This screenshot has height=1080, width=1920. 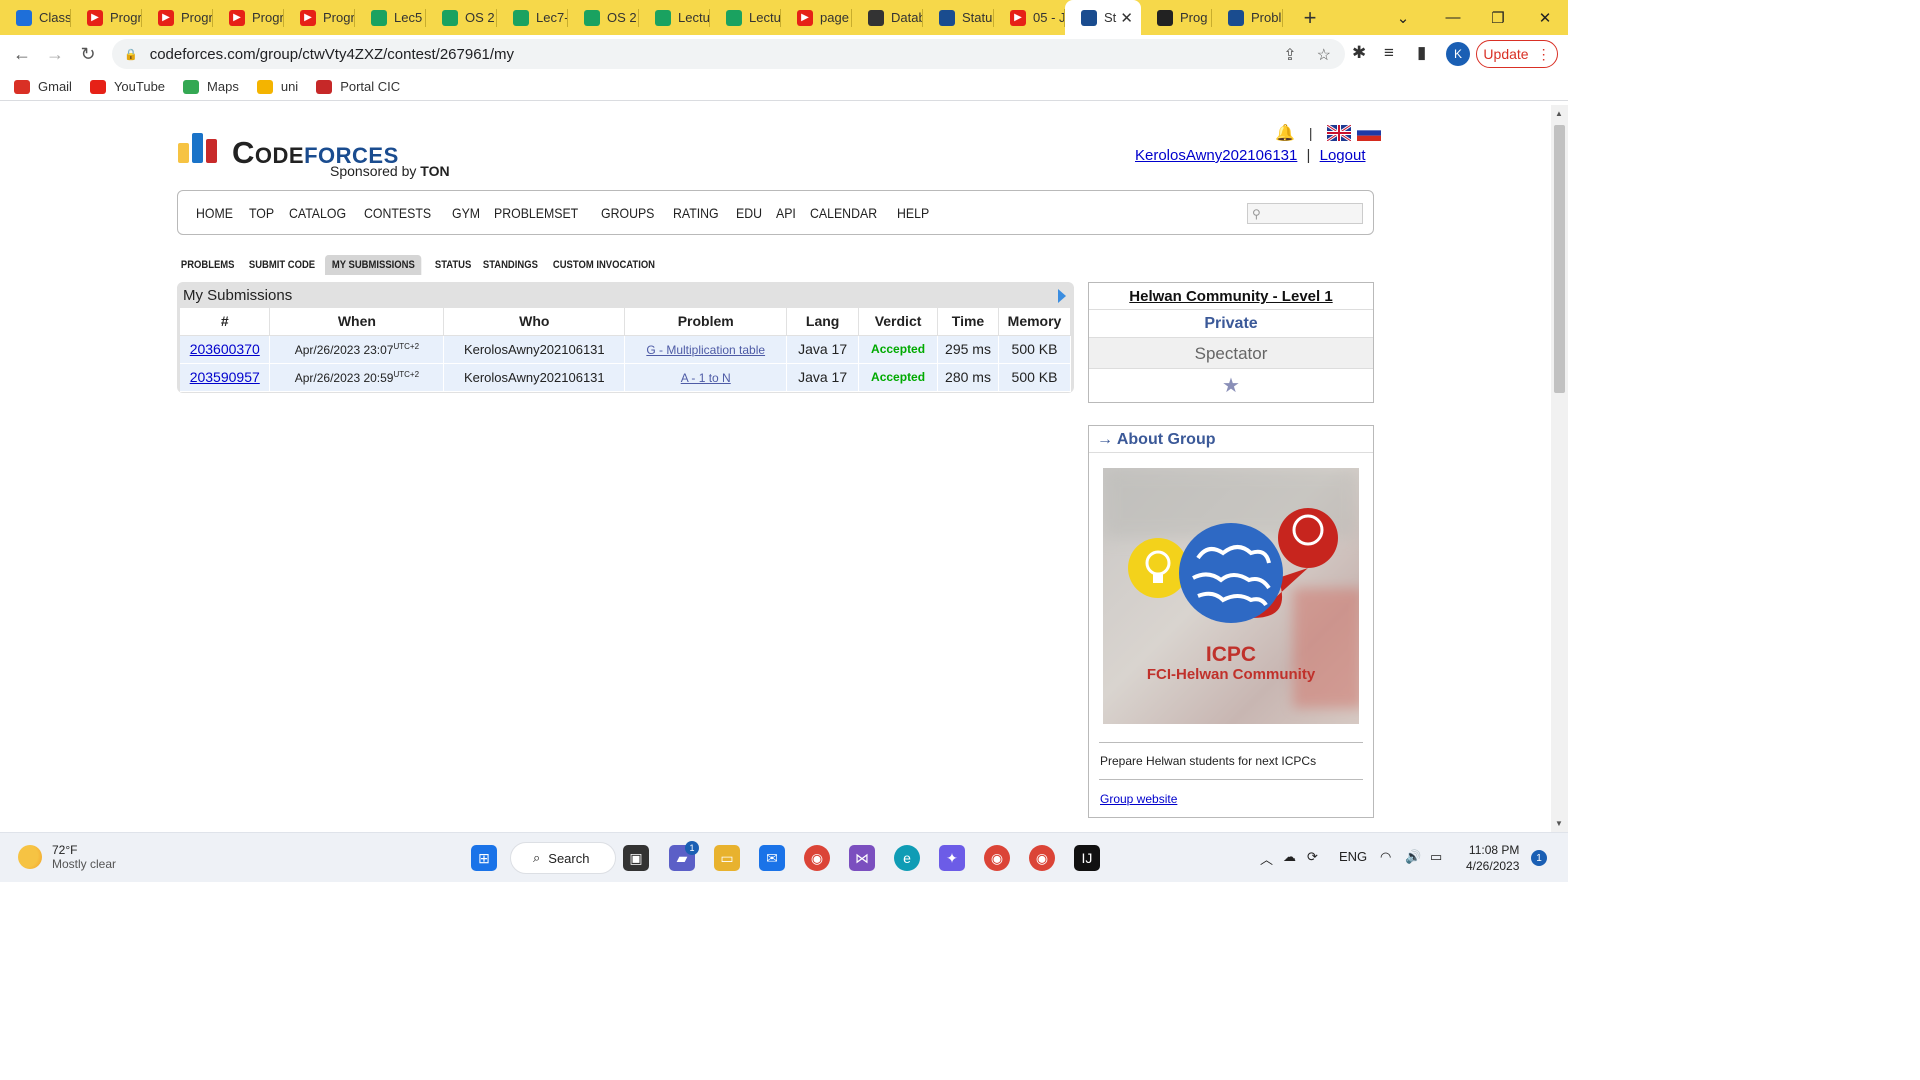 What do you see at coordinates (706, 378) in the screenshot?
I see `problem-link: A - 1 to N` at bounding box center [706, 378].